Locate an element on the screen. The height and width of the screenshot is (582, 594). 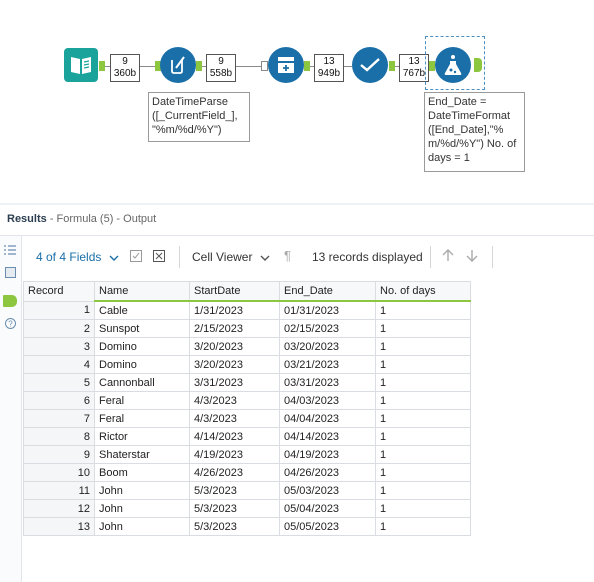
table-cell: 05/05/2023 is located at coordinates (327, 526).